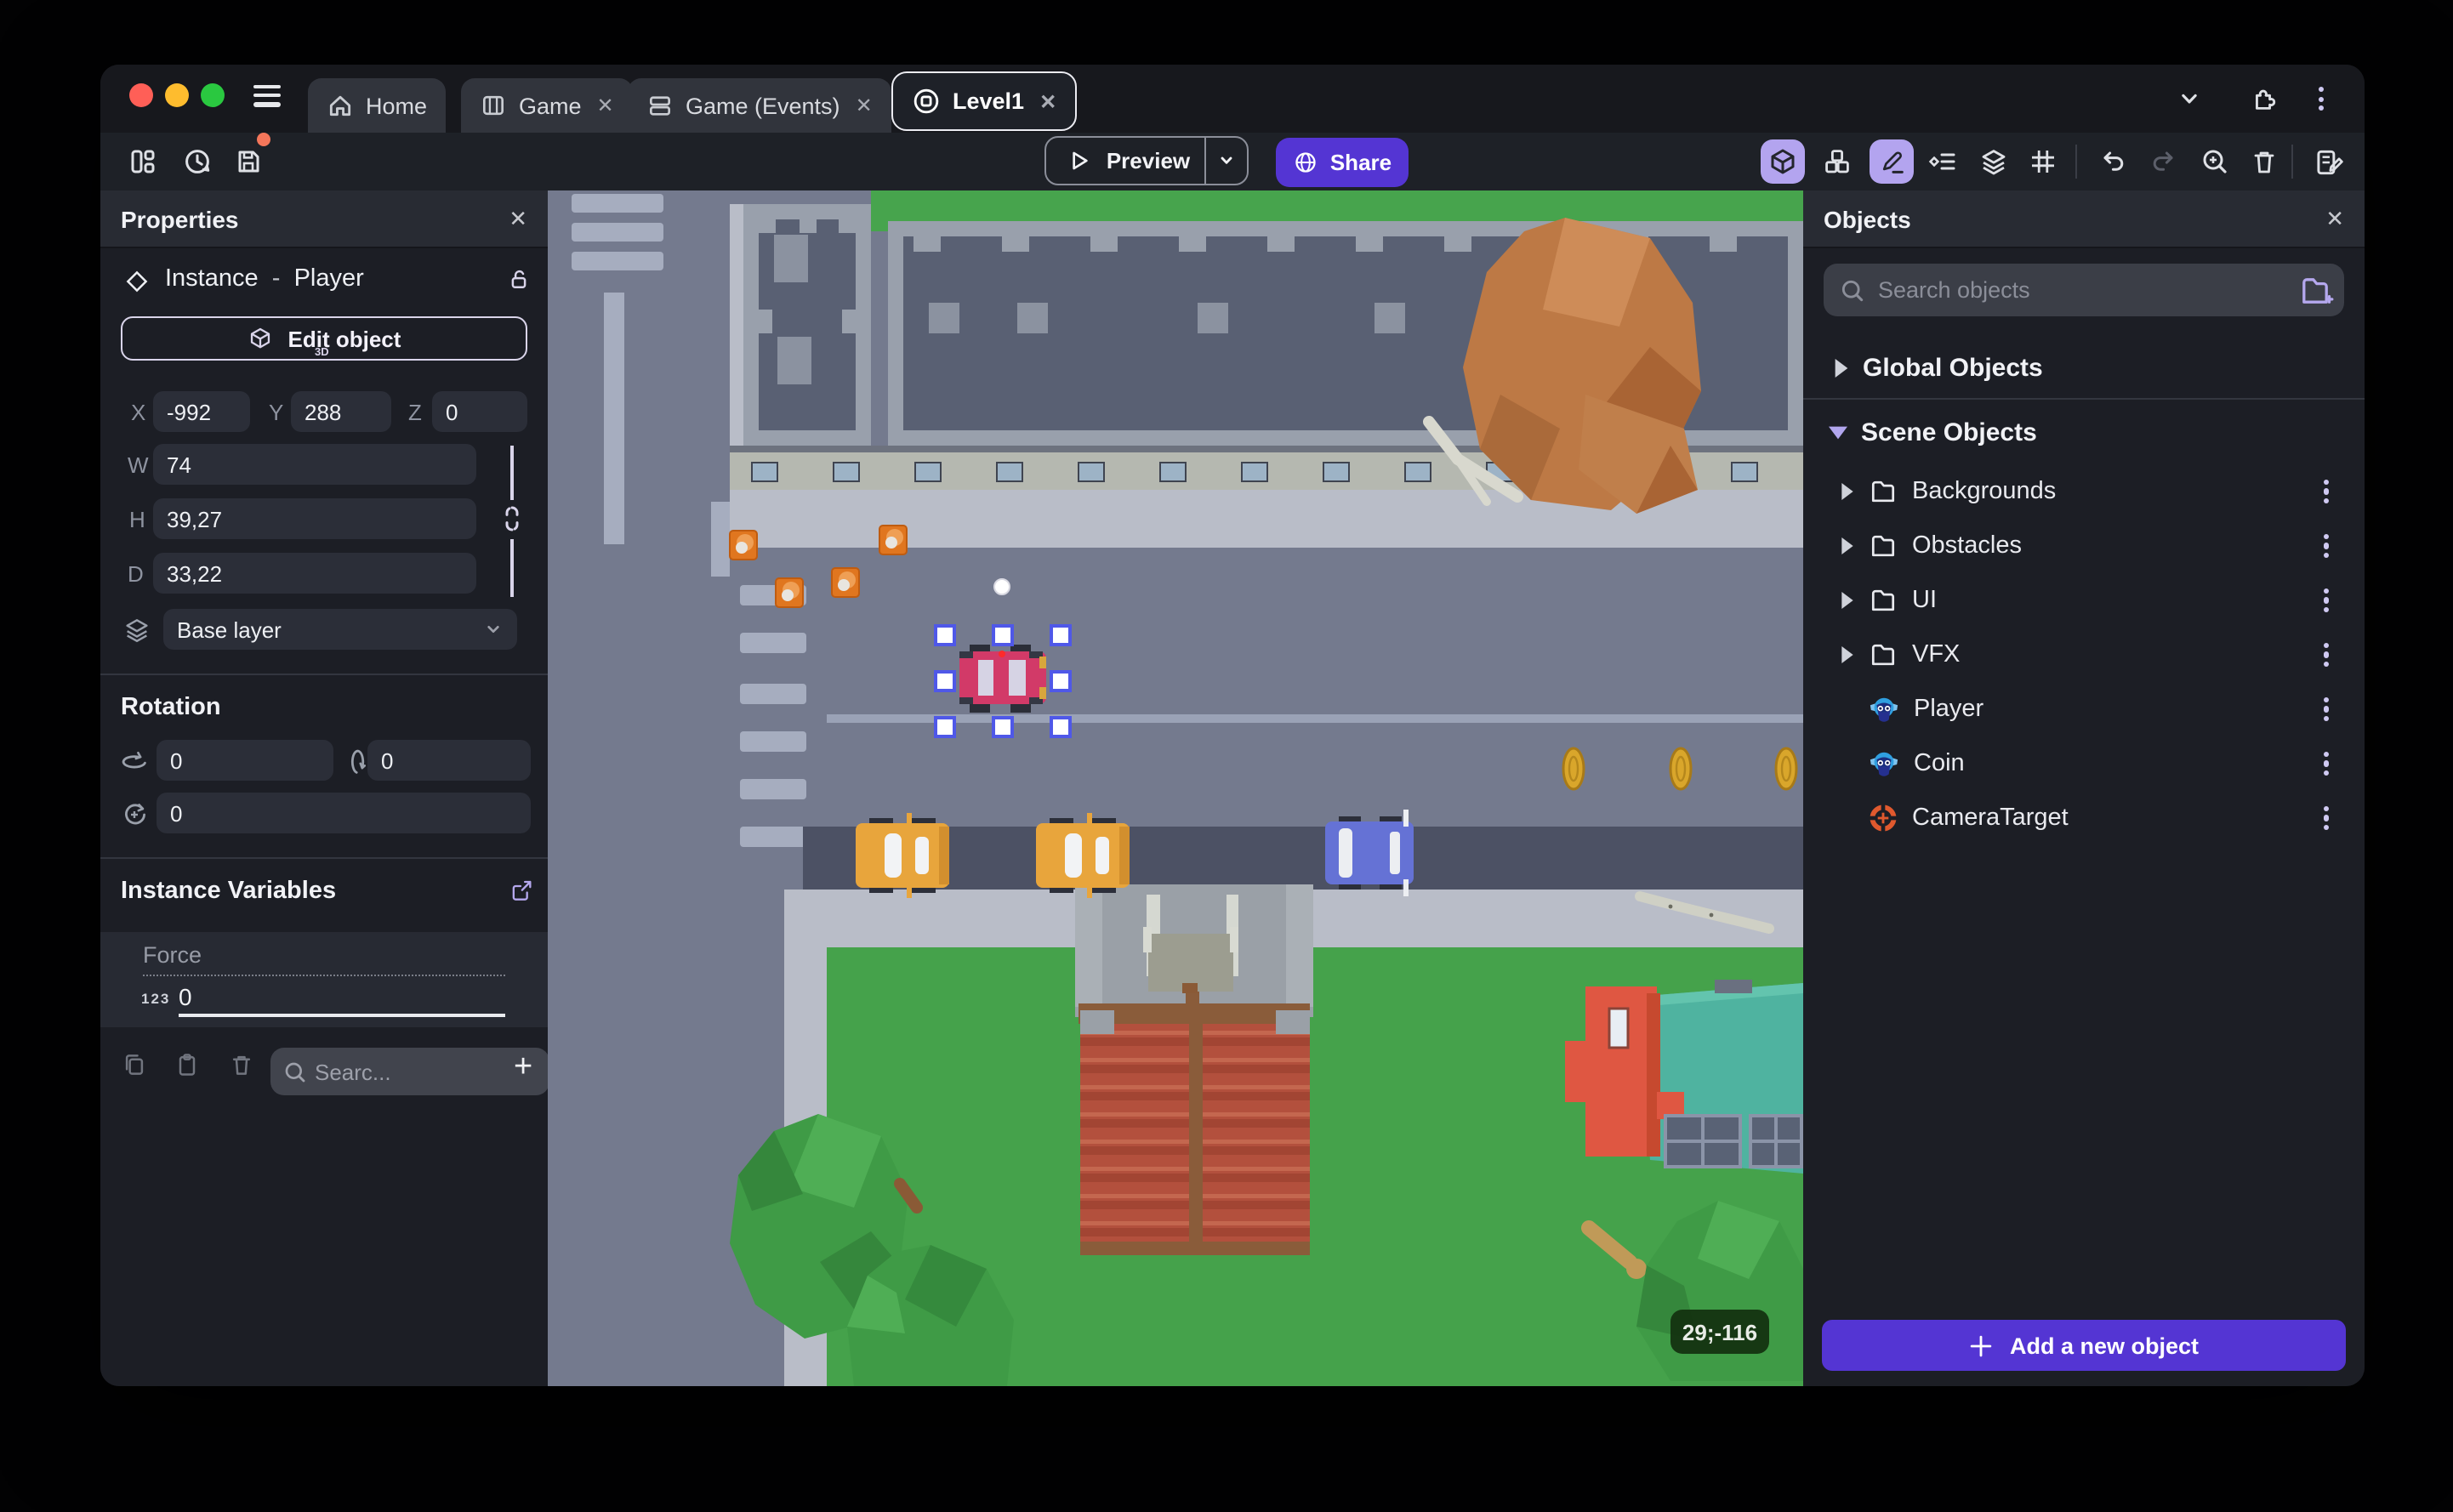 This screenshot has width=2453, height=1512. What do you see at coordinates (893, 540) in the screenshot?
I see `obstacle-crate` at bounding box center [893, 540].